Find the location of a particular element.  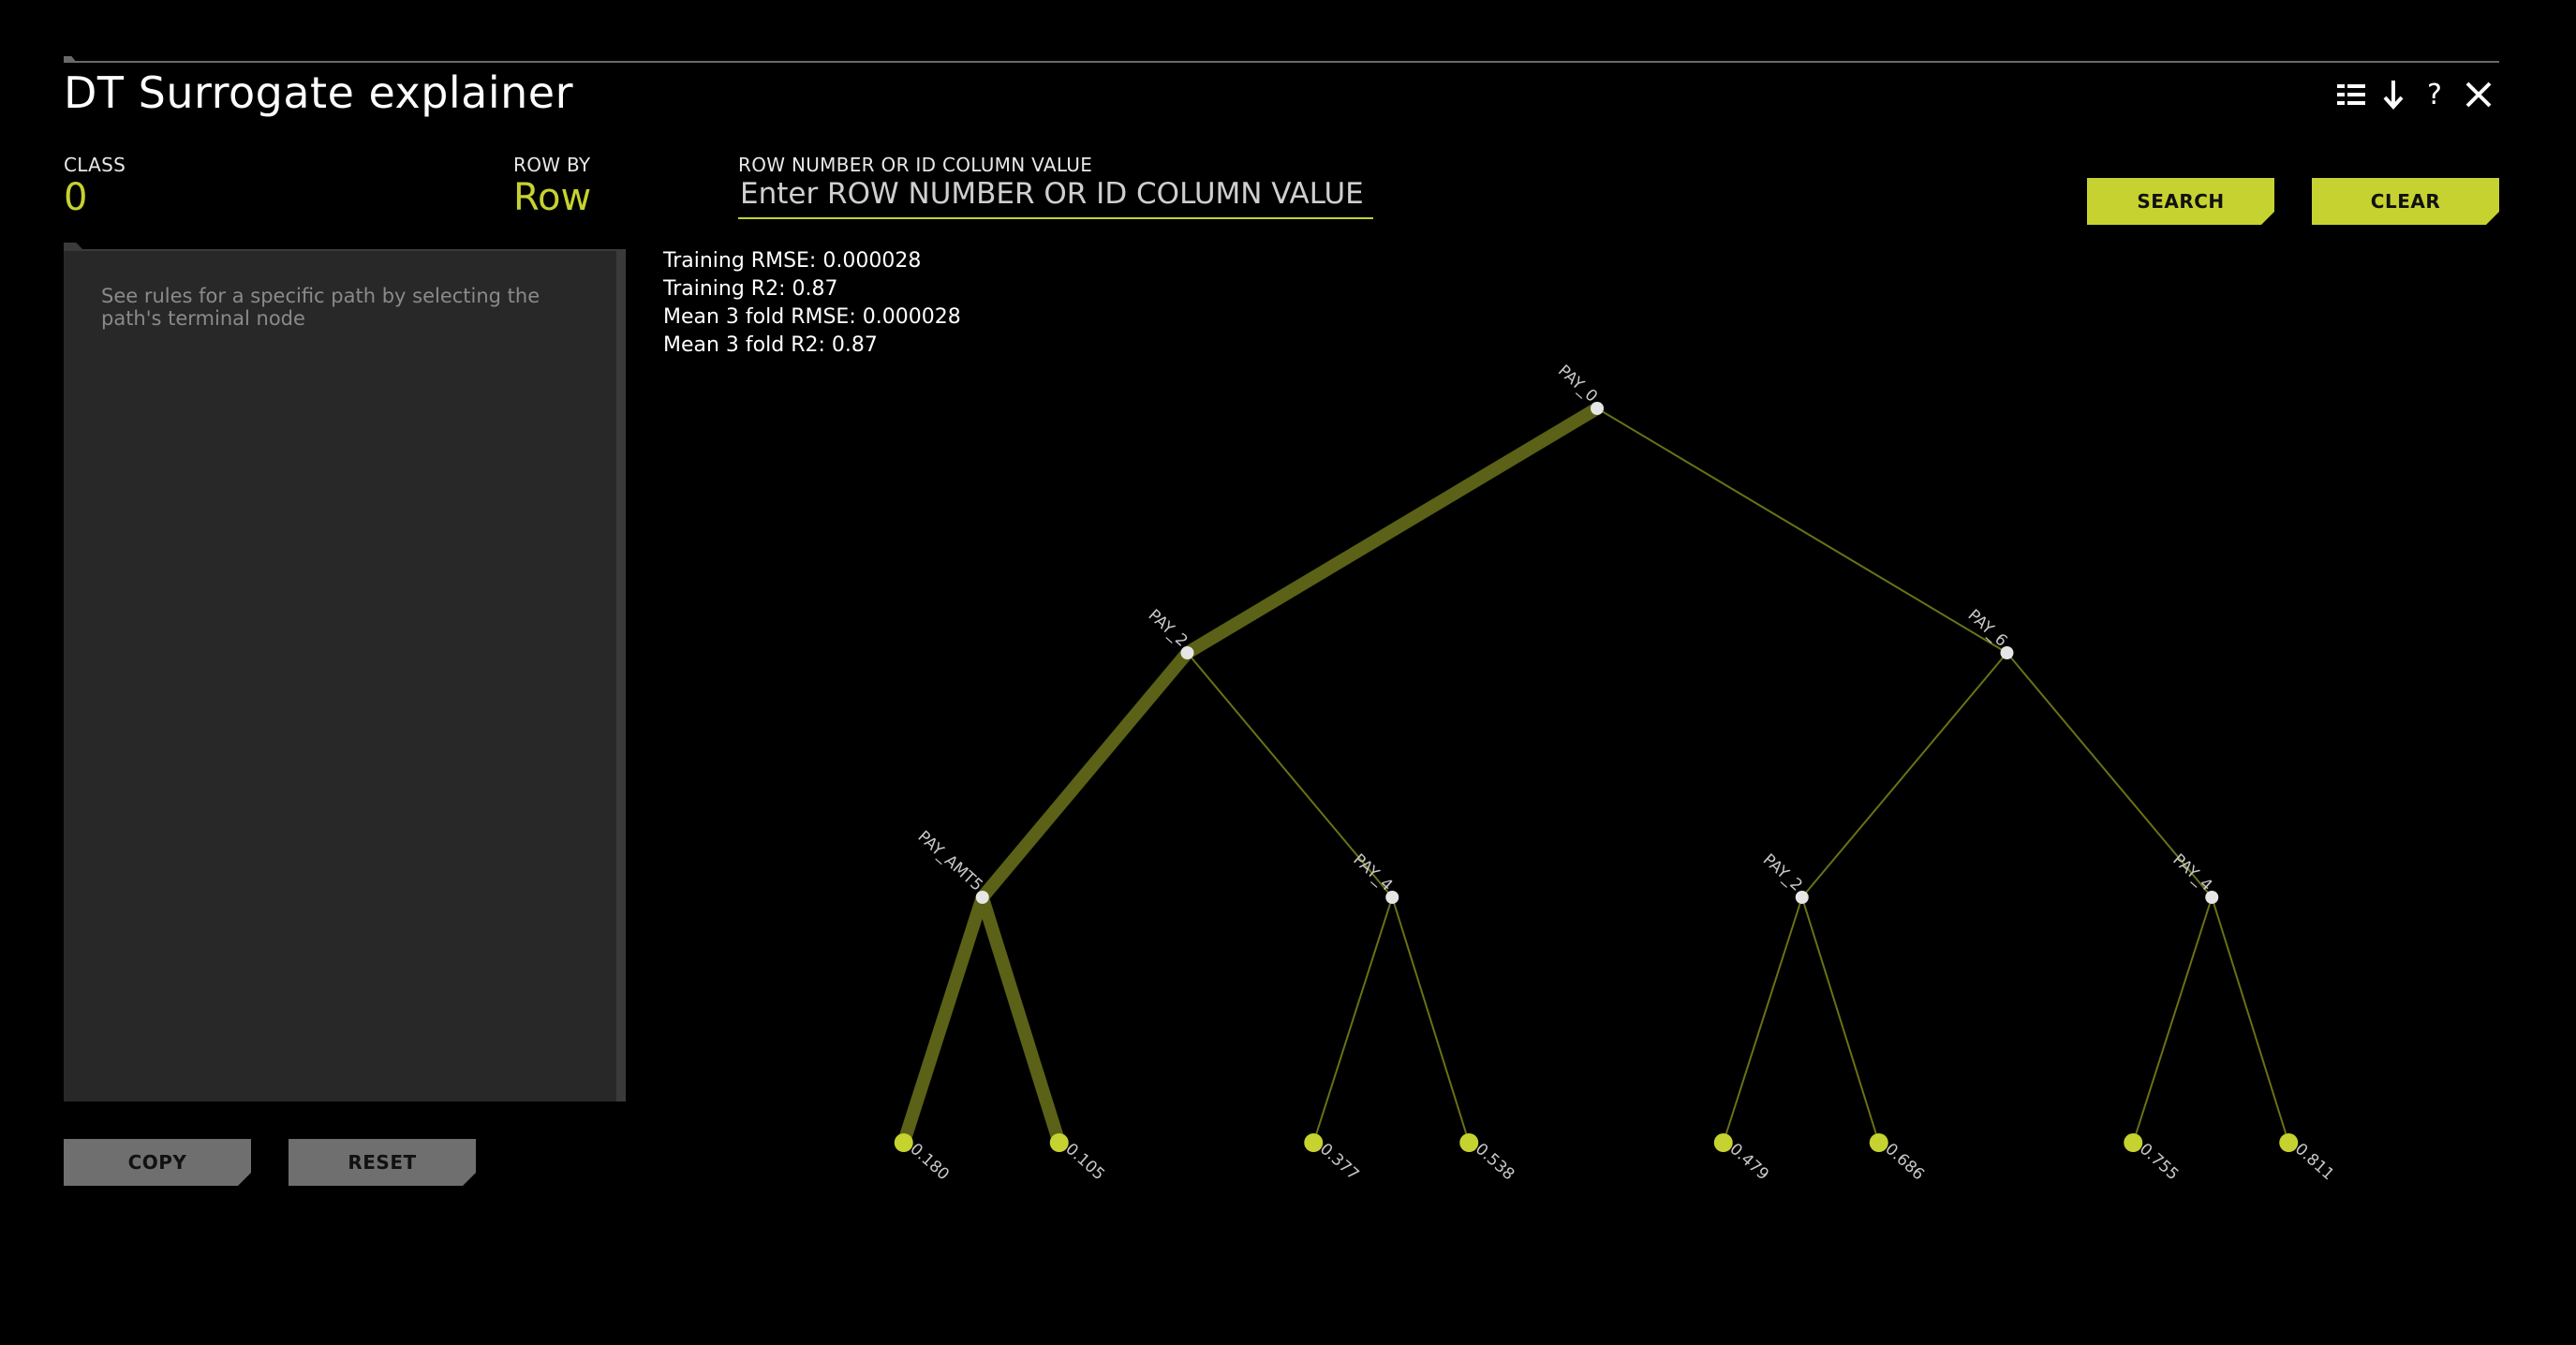

tree-edge-n4-l3 is located at coordinates (1431, 1020).